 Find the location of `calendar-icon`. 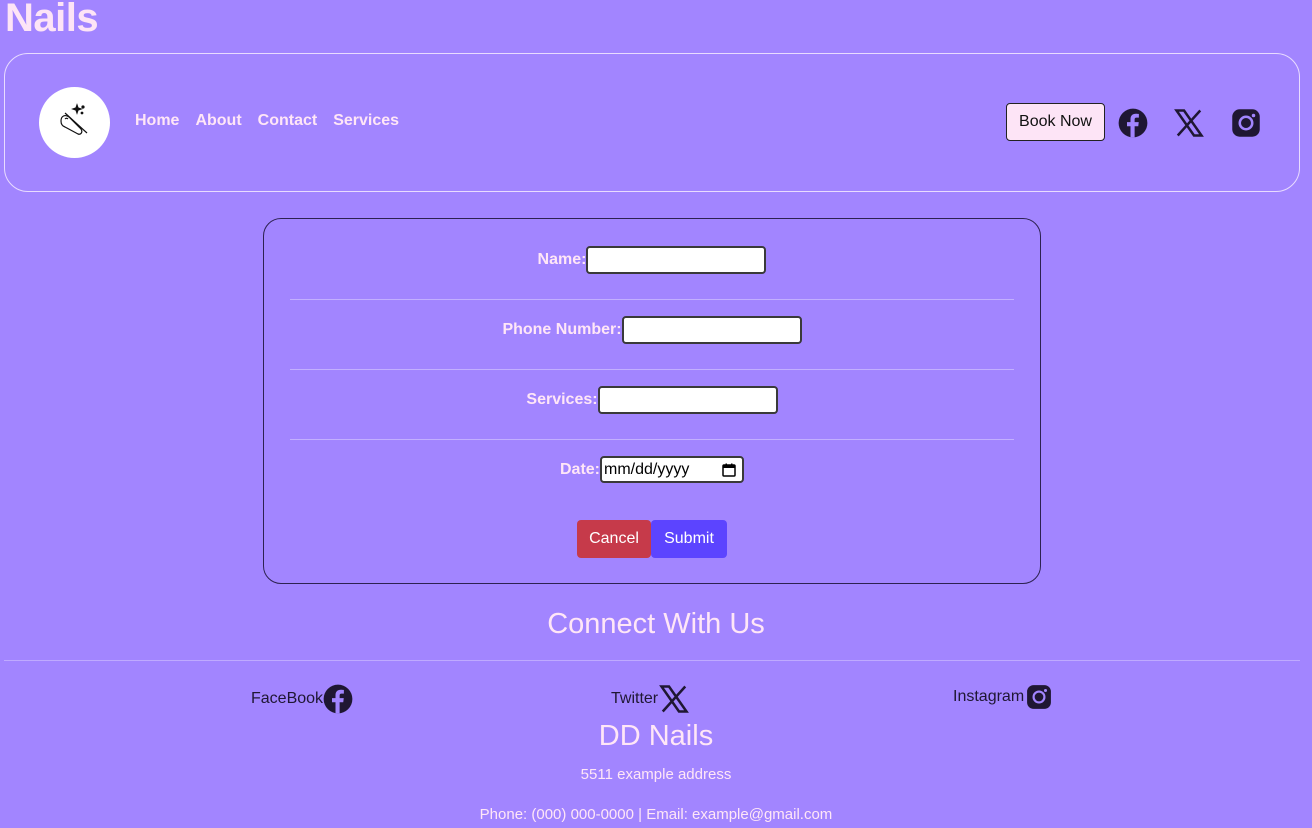

calendar-icon is located at coordinates (729, 470).